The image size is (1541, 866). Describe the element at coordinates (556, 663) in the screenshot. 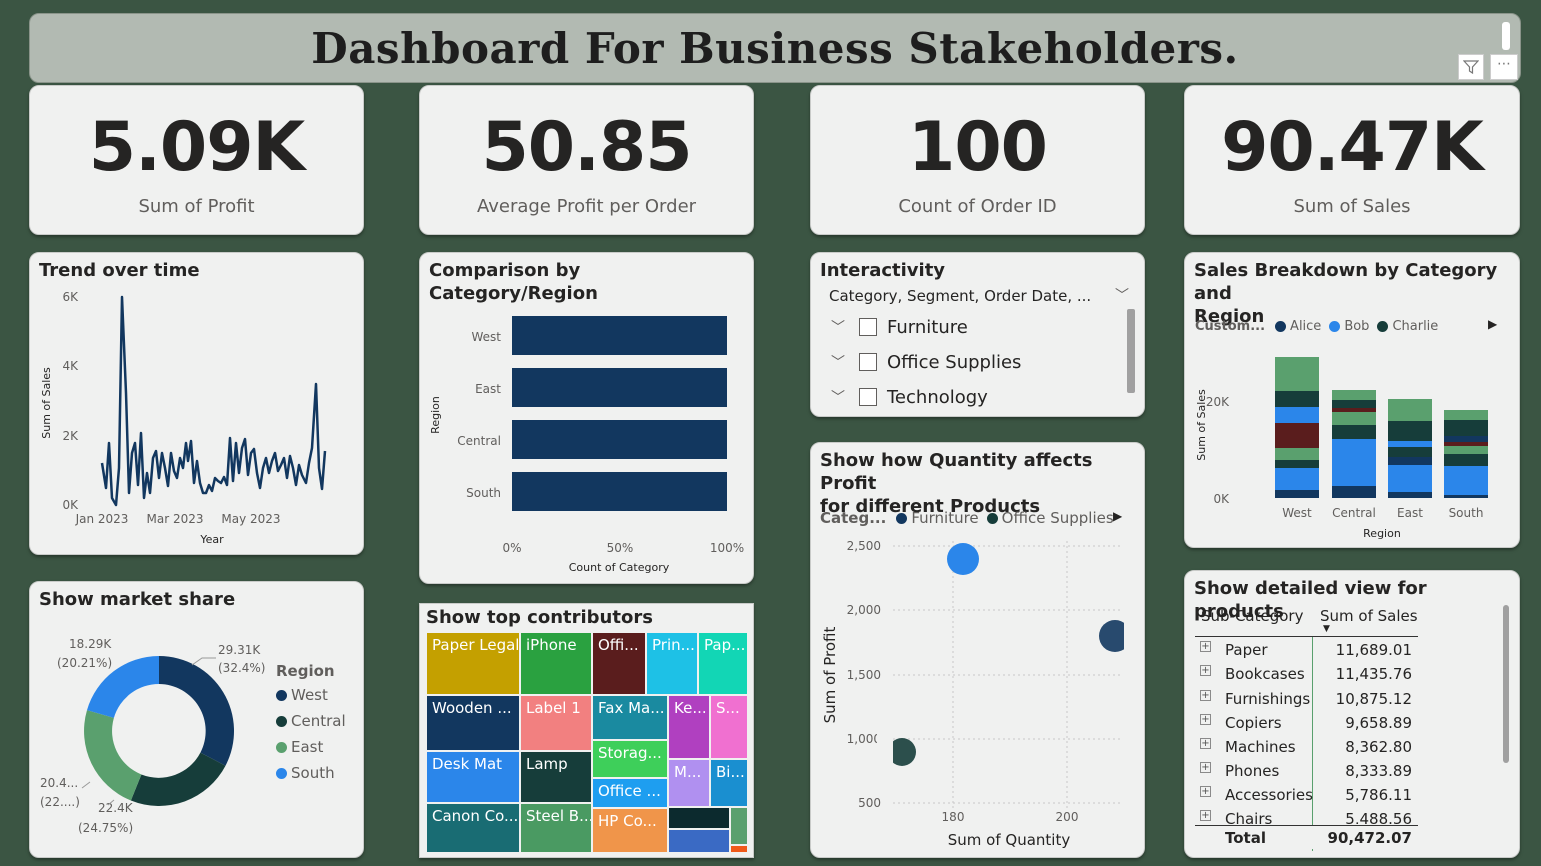

I see `treemap-cell: iPhone` at that location.